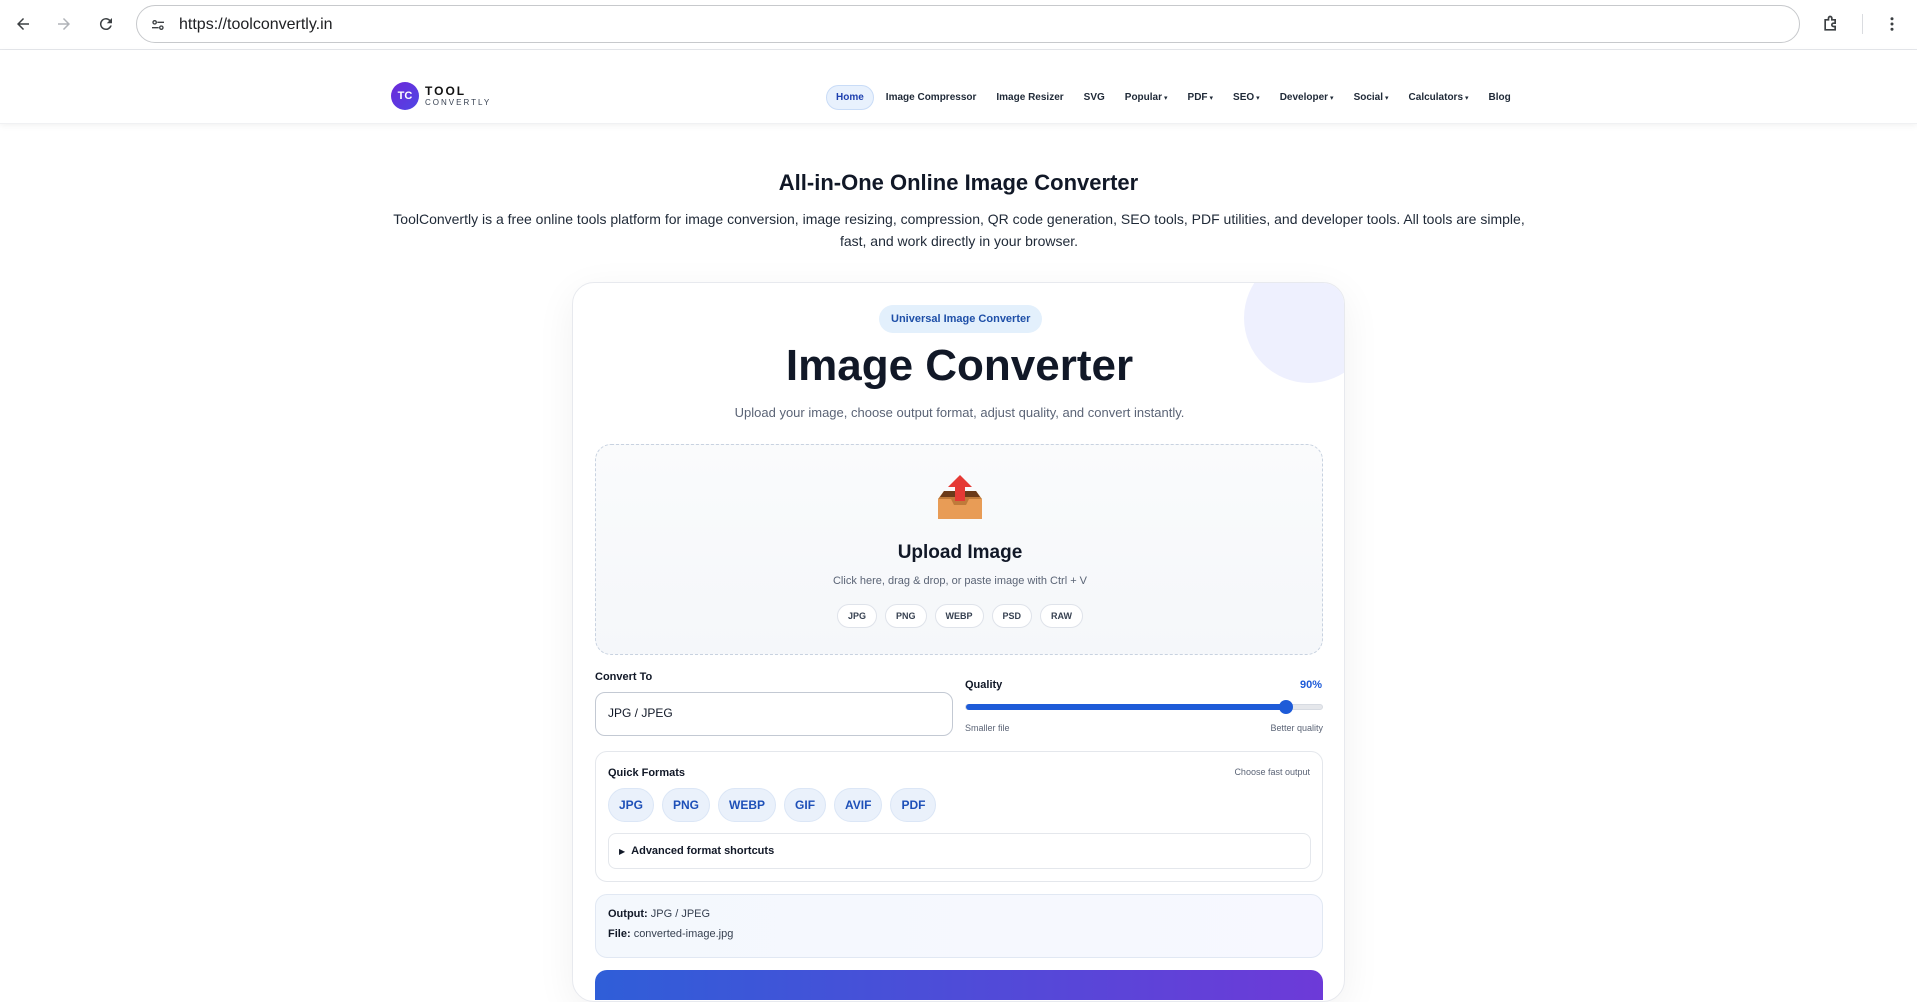 This screenshot has height=1002, width=1917. I want to click on nav-label: SEO, so click(1244, 97).